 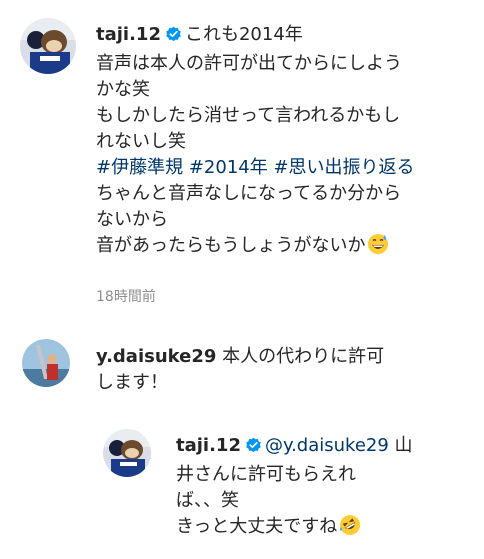 I want to click on comment-1-text-line: 音があったらもうしょうがないか, so click(x=231, y=245).